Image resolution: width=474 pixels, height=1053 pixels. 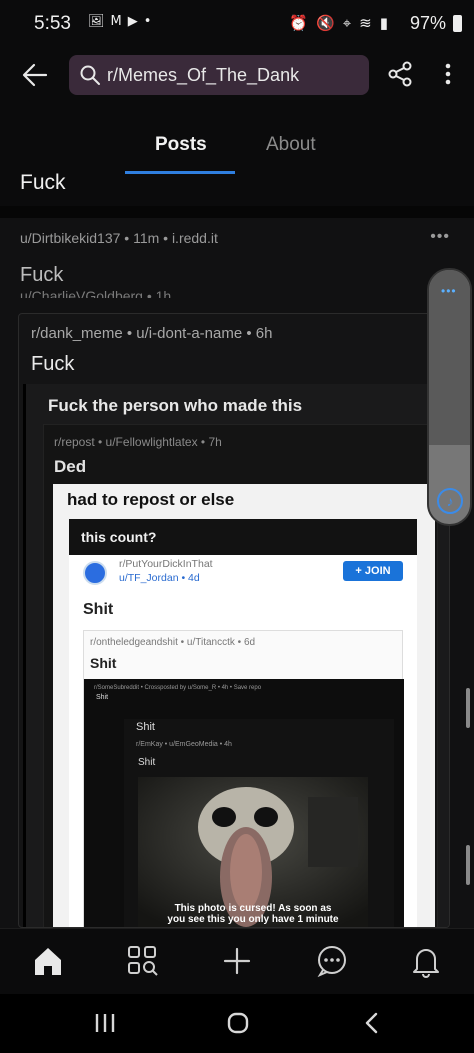 What do you see at coordinates (52, 23) in the screenshot?
I see `status-time: 5:53` at bounding box center [52, 23].